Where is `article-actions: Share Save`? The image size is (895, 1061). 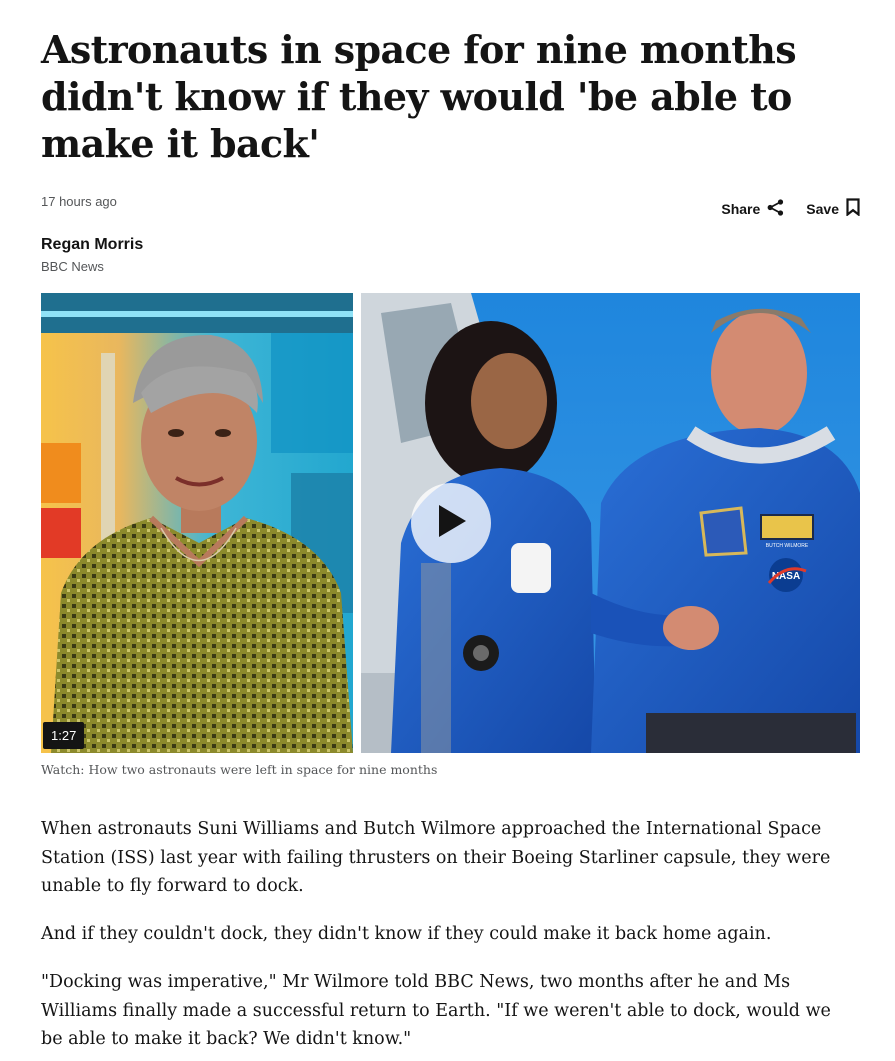
article-actions: Share Save is located at coordinates (790, 208).